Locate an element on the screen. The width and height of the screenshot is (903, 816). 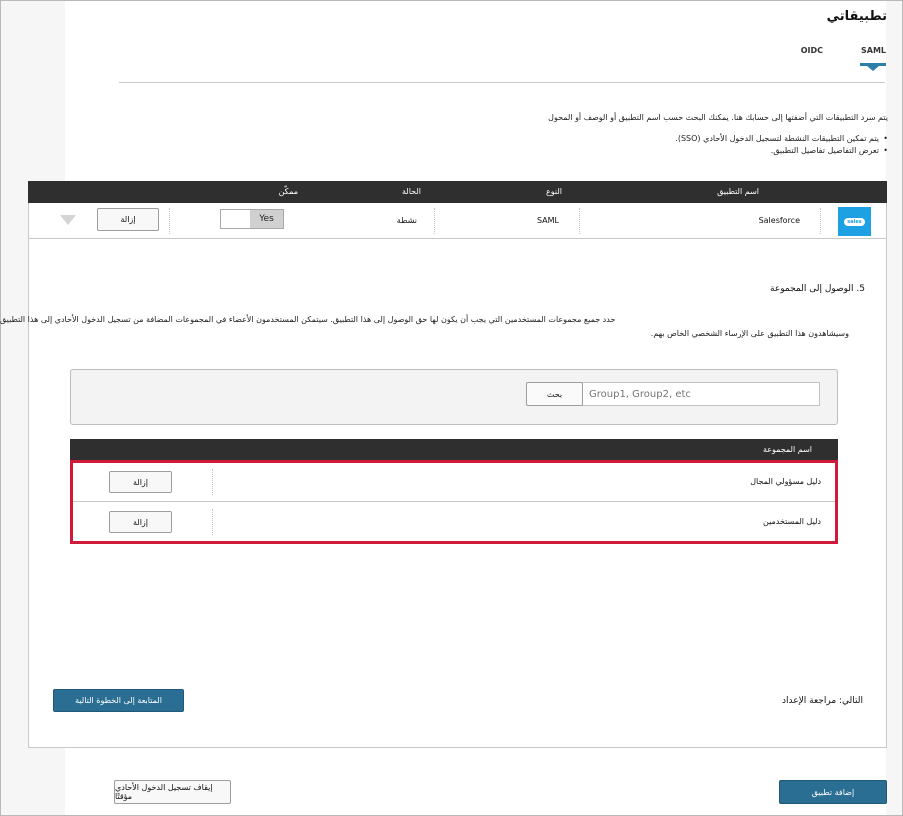
table-row: sales Salesforce SAML نشطة Yes إزالة is located at coordinates (457, 221).